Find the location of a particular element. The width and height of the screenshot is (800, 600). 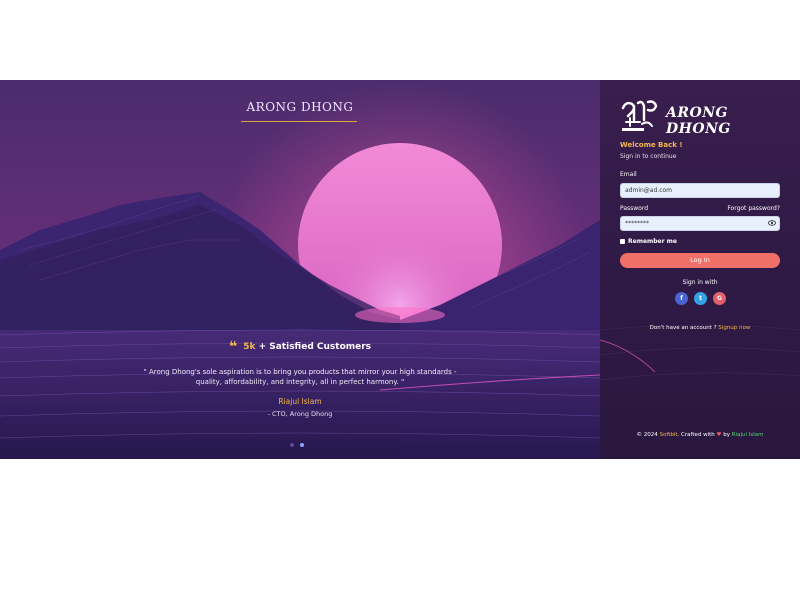

hero-brand-title: ARONG DHONG is located at coordinates (300, 107).